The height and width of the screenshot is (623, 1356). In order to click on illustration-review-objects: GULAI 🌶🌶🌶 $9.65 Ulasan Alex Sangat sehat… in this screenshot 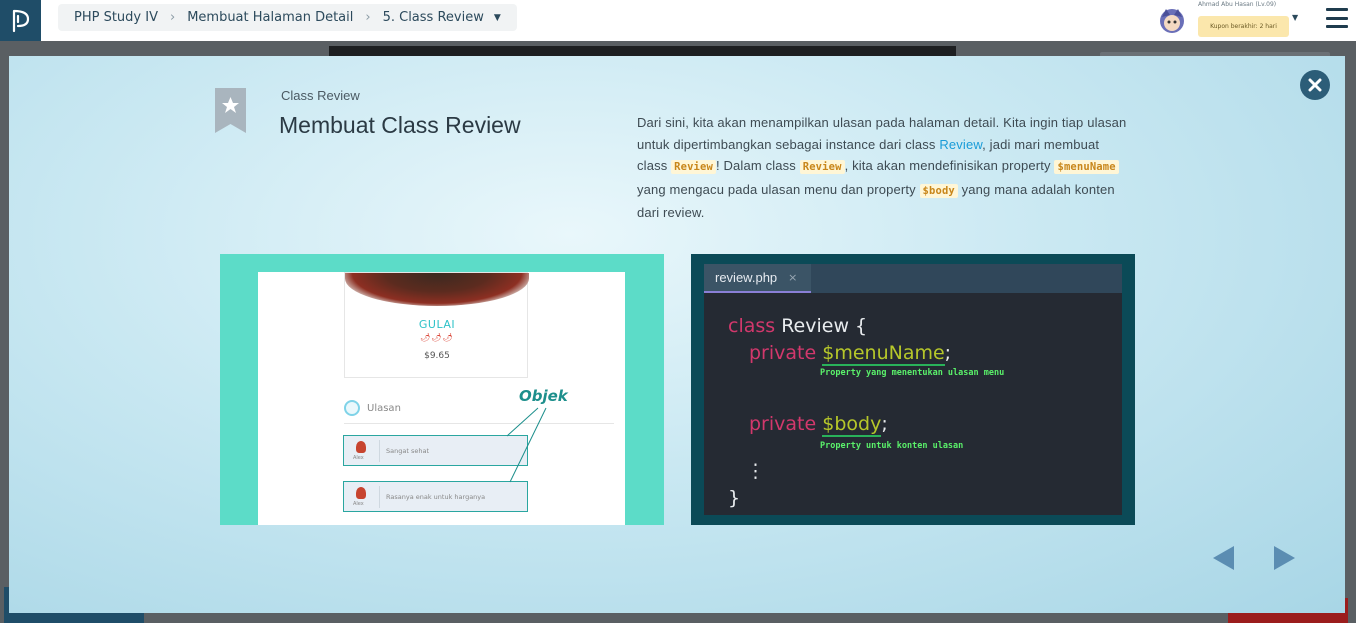, I will do `click(442, 389)`.